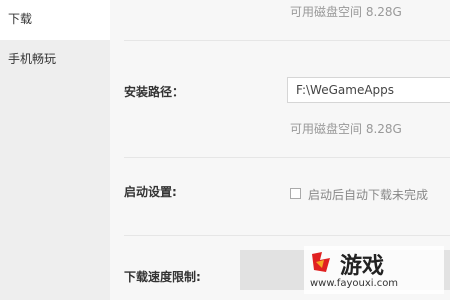 Image resolution: width=450 pixels, height=300 pixels. Describe the element at coordinates (55, 20) in the screenshot. I see `sidebar-item-download: 下载` at that location.